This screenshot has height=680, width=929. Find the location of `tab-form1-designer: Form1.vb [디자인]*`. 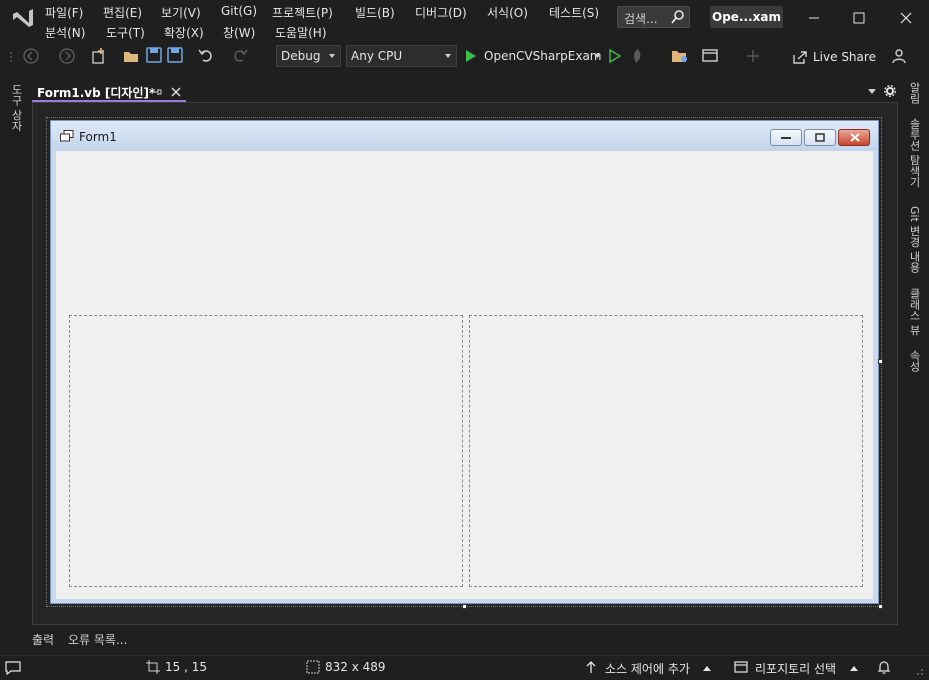

tab-form1-designer: Form1.vb [디자인]* is located at coordinates (109, 91).